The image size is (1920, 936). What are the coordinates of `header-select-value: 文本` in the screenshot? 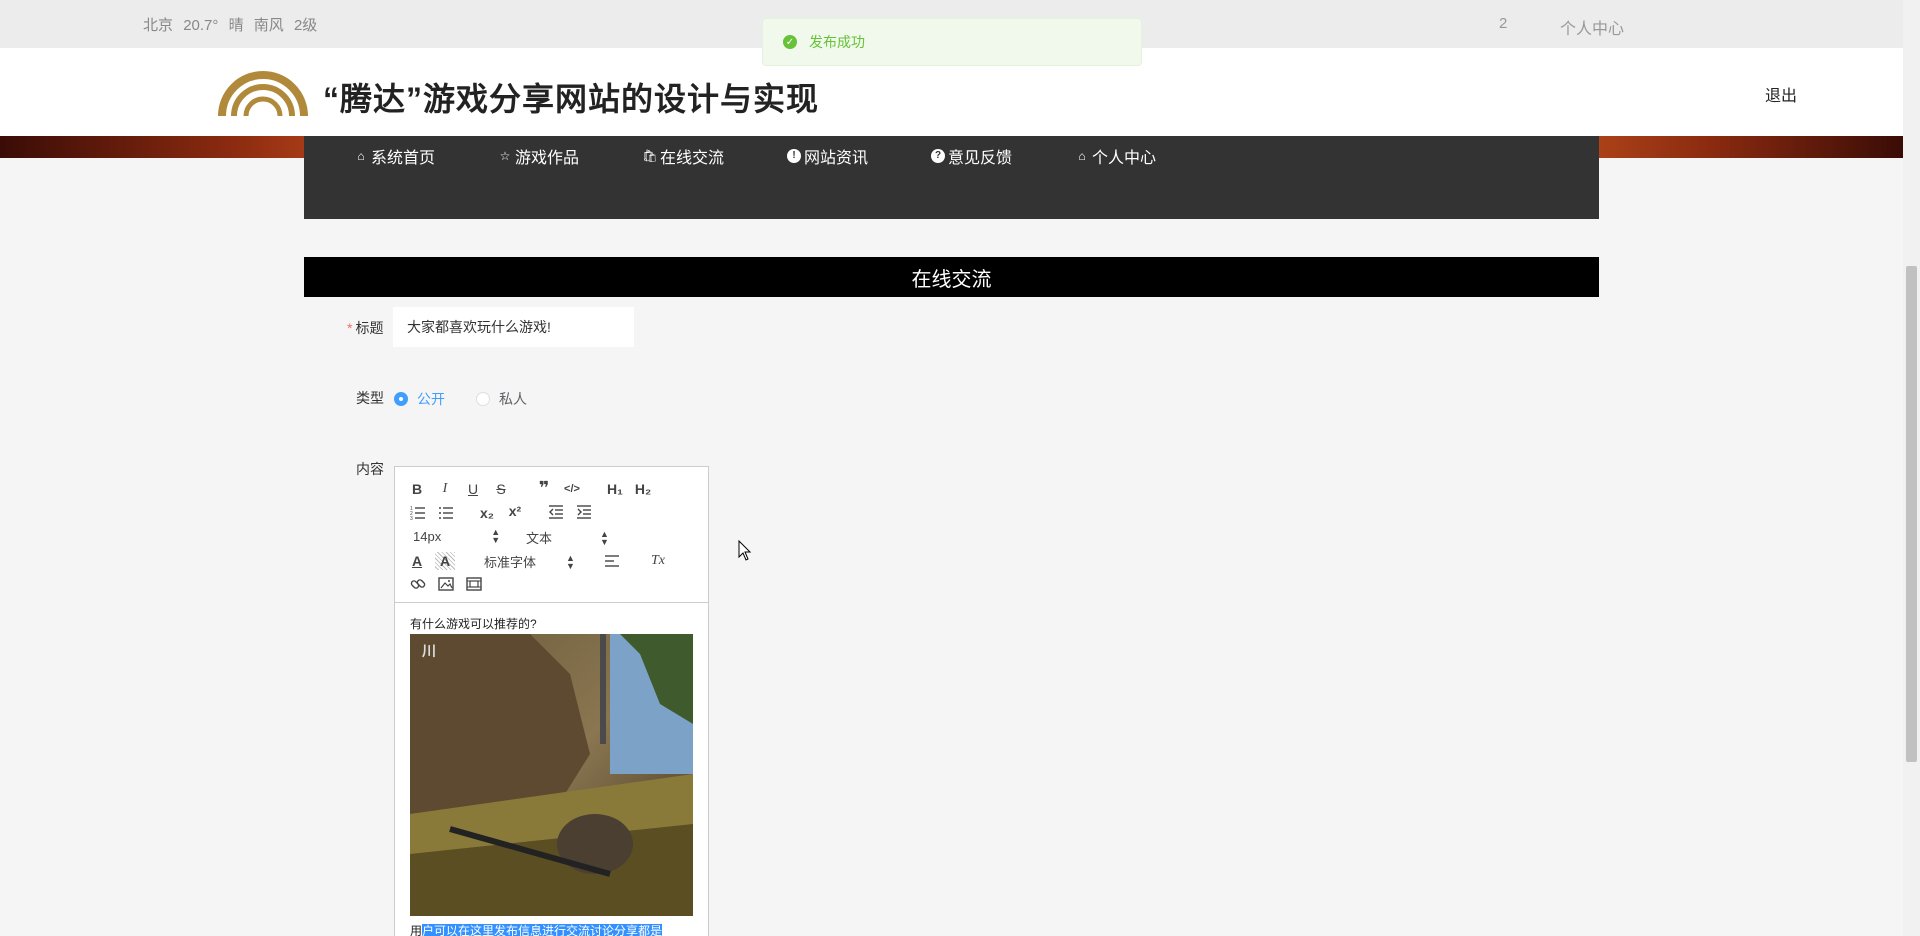 It's located at (539, 538).